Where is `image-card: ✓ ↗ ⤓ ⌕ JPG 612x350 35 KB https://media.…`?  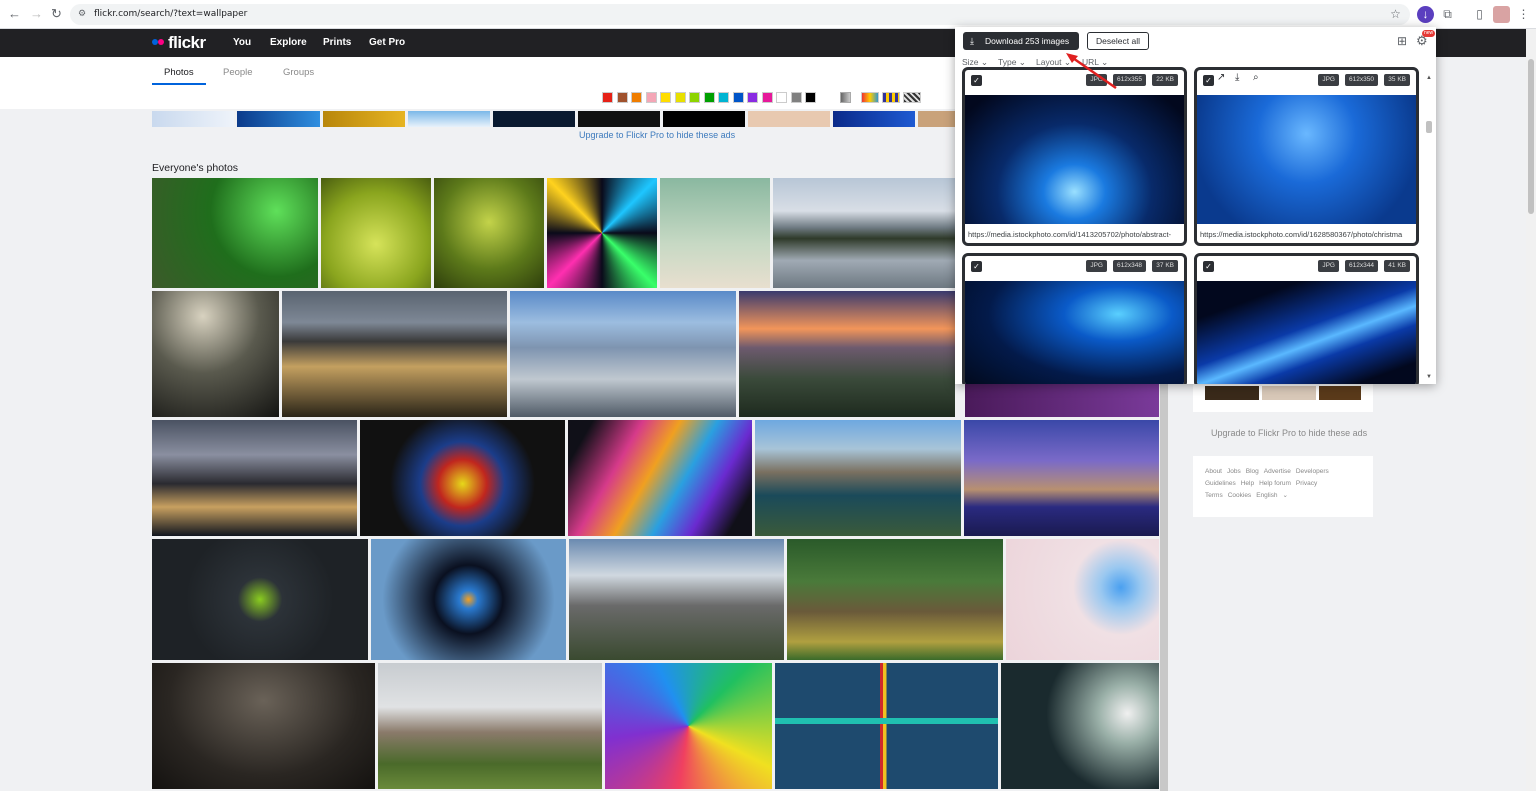 image-card: ✓ ↗ ⤓ ⌕ JPG 612x350 35 KB https://media.… is located at coordinates (1306, 156).